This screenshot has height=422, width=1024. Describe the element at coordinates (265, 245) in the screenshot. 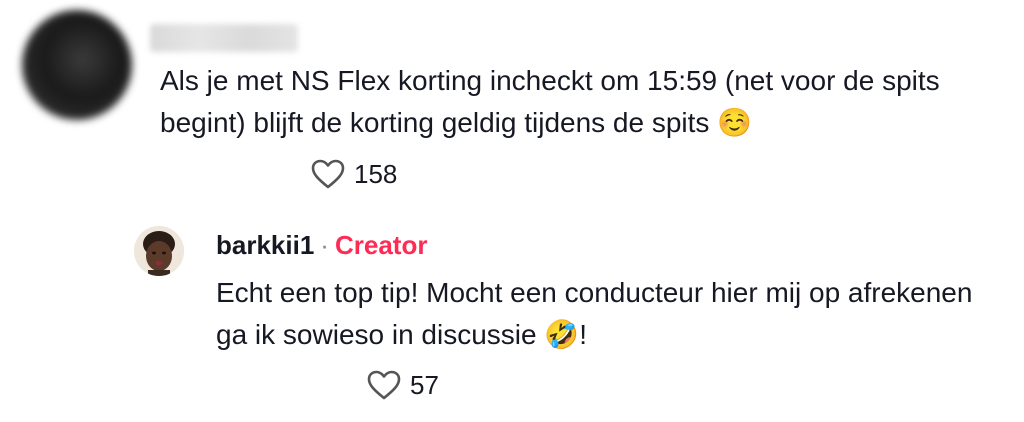

I see `reply-username: barkkii1` at that location.